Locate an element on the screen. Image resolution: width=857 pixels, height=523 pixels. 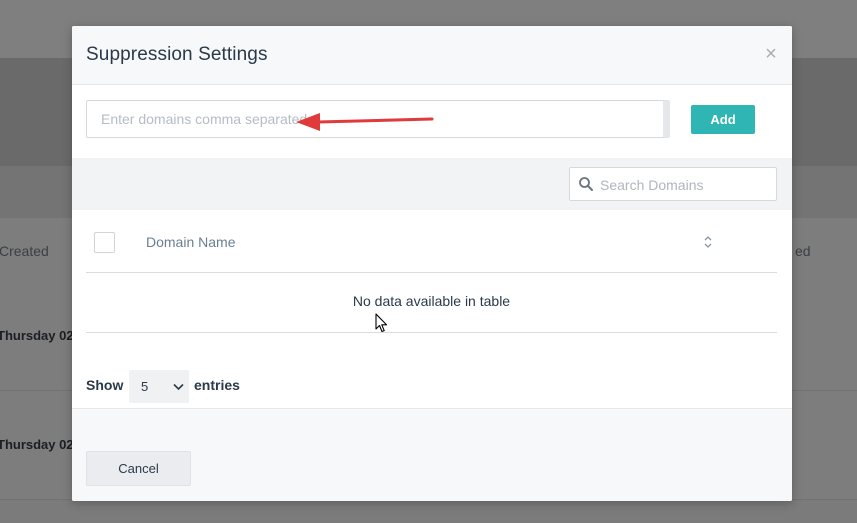
entries-per-page-select: 5 is located at coordinates (159, 386).